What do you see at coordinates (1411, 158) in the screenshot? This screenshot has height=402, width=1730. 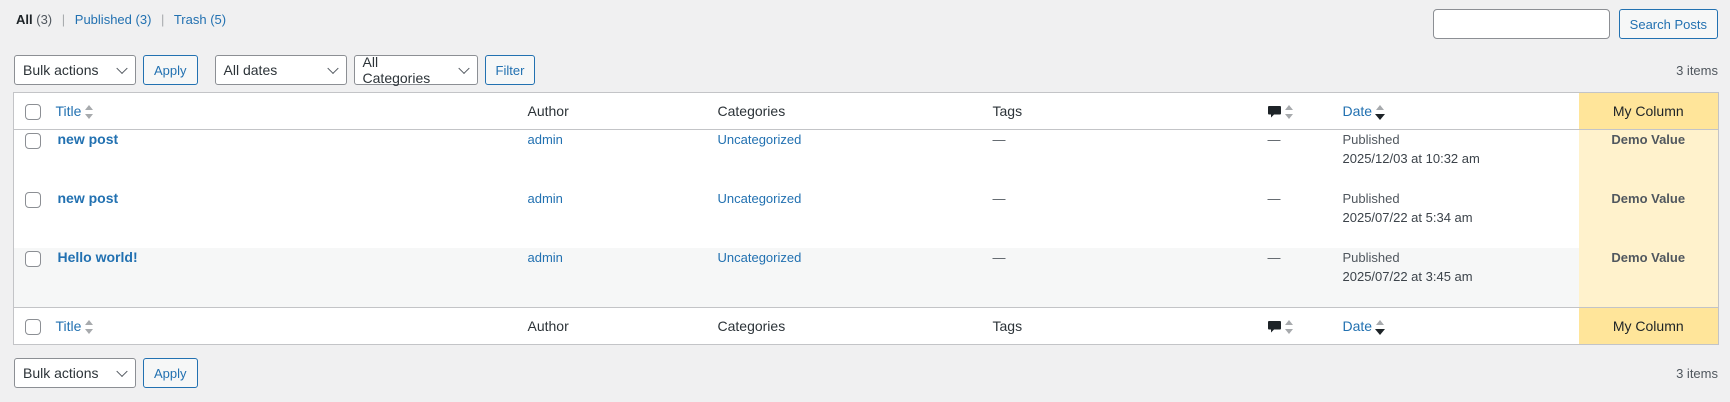 I see `date-value: 2025/12/03 at 10:32 am` at bounding box center [1411, 158].